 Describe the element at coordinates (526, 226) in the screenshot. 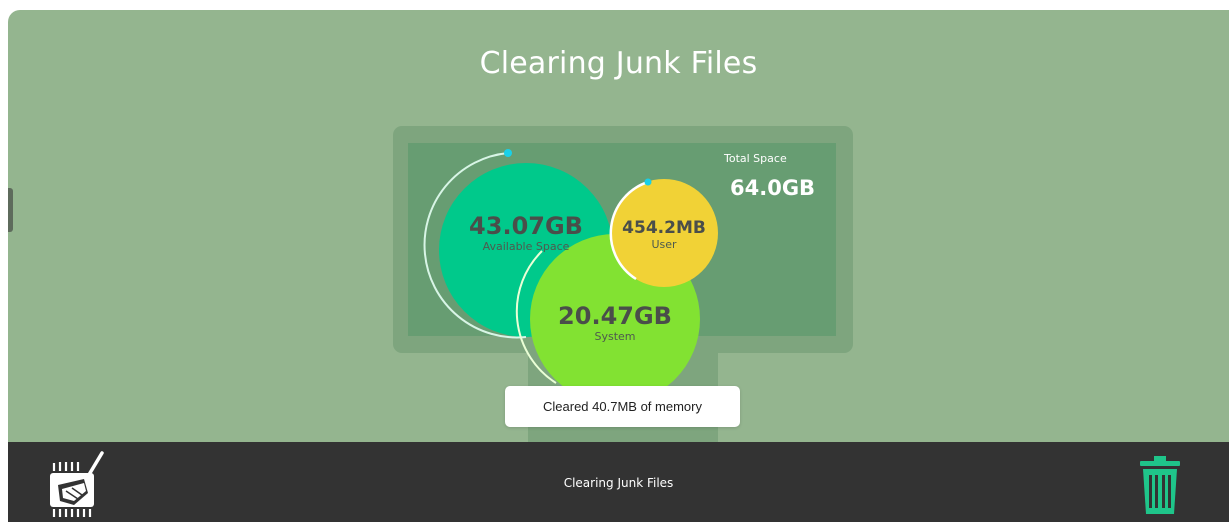

I see `available-space-value: 43.07GB` at that location.